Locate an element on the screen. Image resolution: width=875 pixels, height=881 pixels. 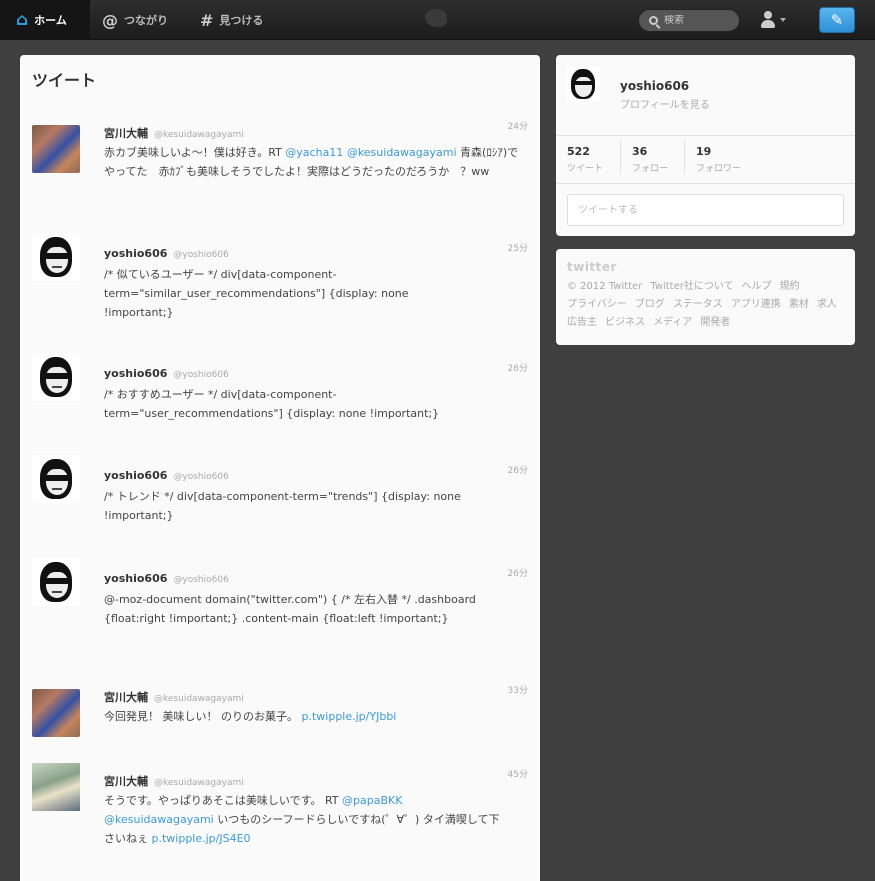
compose-icon: ✎ is located at coordinates (837, 20).